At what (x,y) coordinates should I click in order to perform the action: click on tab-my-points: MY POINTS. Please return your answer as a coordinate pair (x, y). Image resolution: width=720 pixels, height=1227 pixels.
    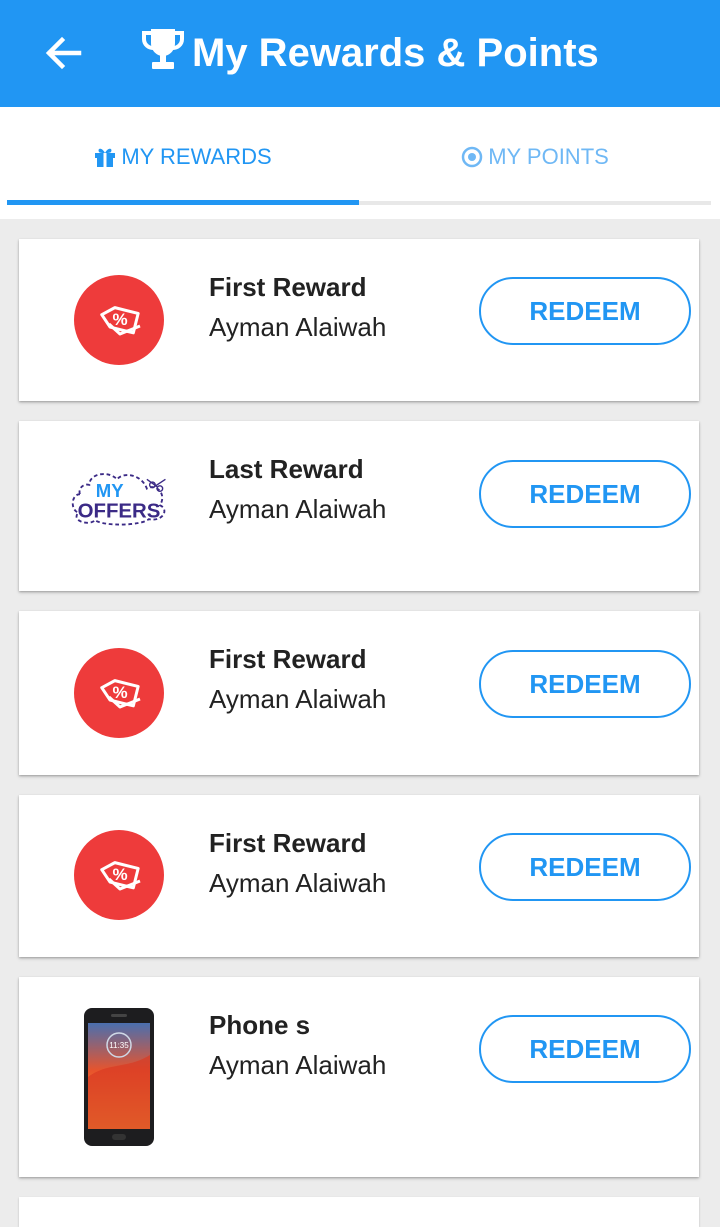
    Looking at the image, I should click on (535, 157).